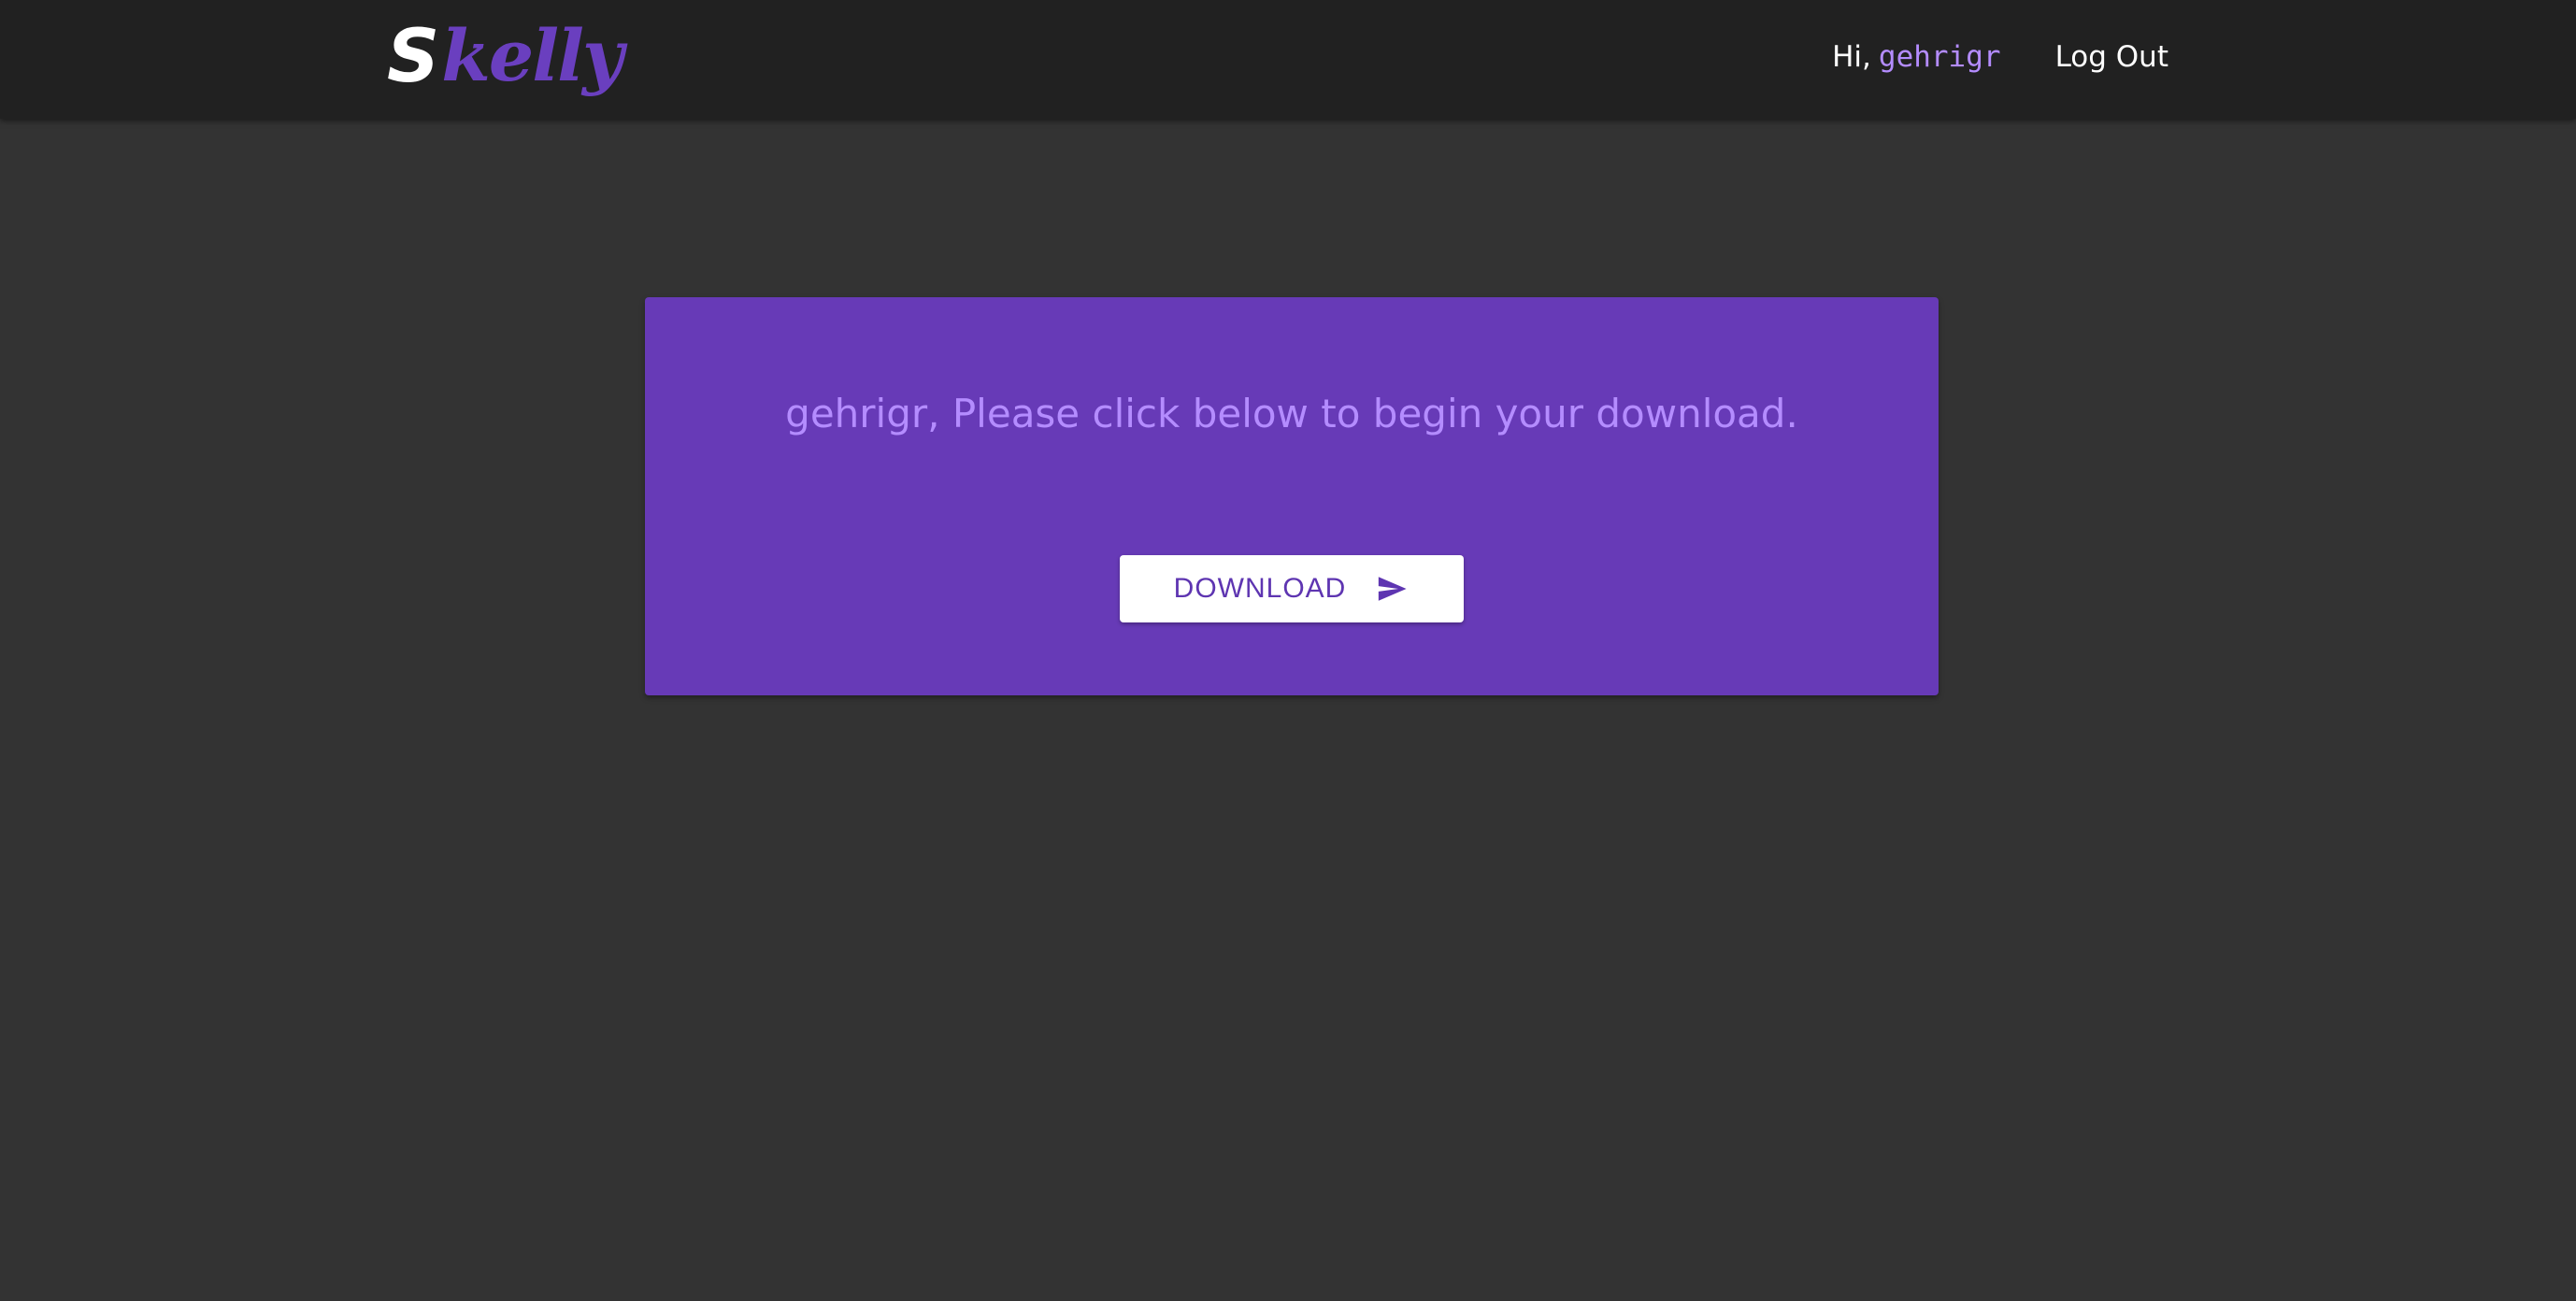  What do you see at coordinates (1939, 57) in the screenshot?
I see `username: gehrigr` at bounding box center [1939, 57].